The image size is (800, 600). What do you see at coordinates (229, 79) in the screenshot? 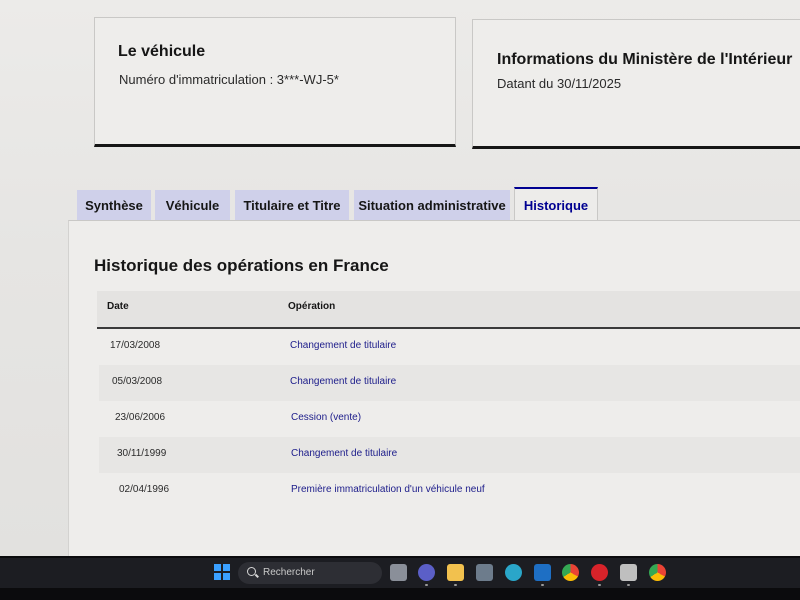
I see `registration-number: Numéro d'immatriculation : 3***-WJ-5*` at bounding box center [229, 79].